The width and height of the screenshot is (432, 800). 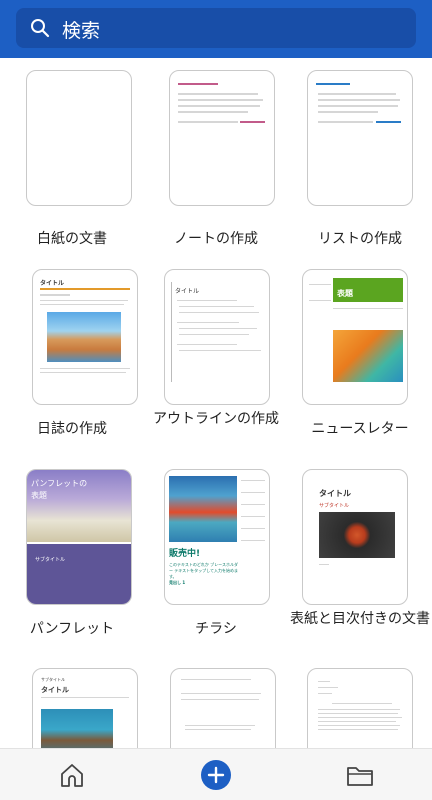 I want to click on thumb-accent: 見出し 1, so click(x=177, y=582).